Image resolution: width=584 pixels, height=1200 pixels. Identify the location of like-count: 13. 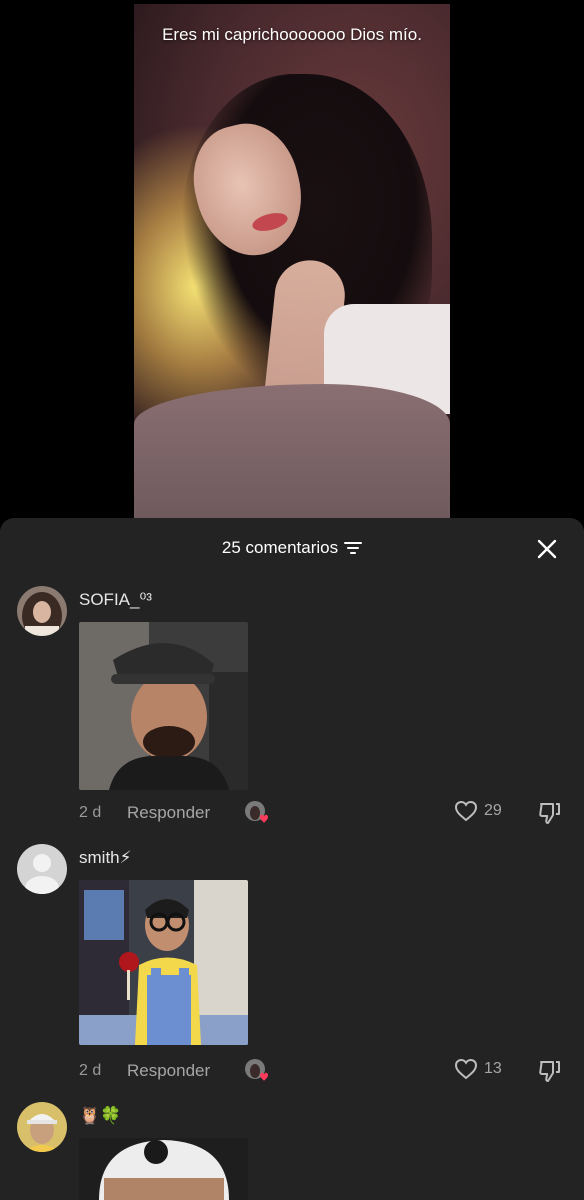
(493, 1068).